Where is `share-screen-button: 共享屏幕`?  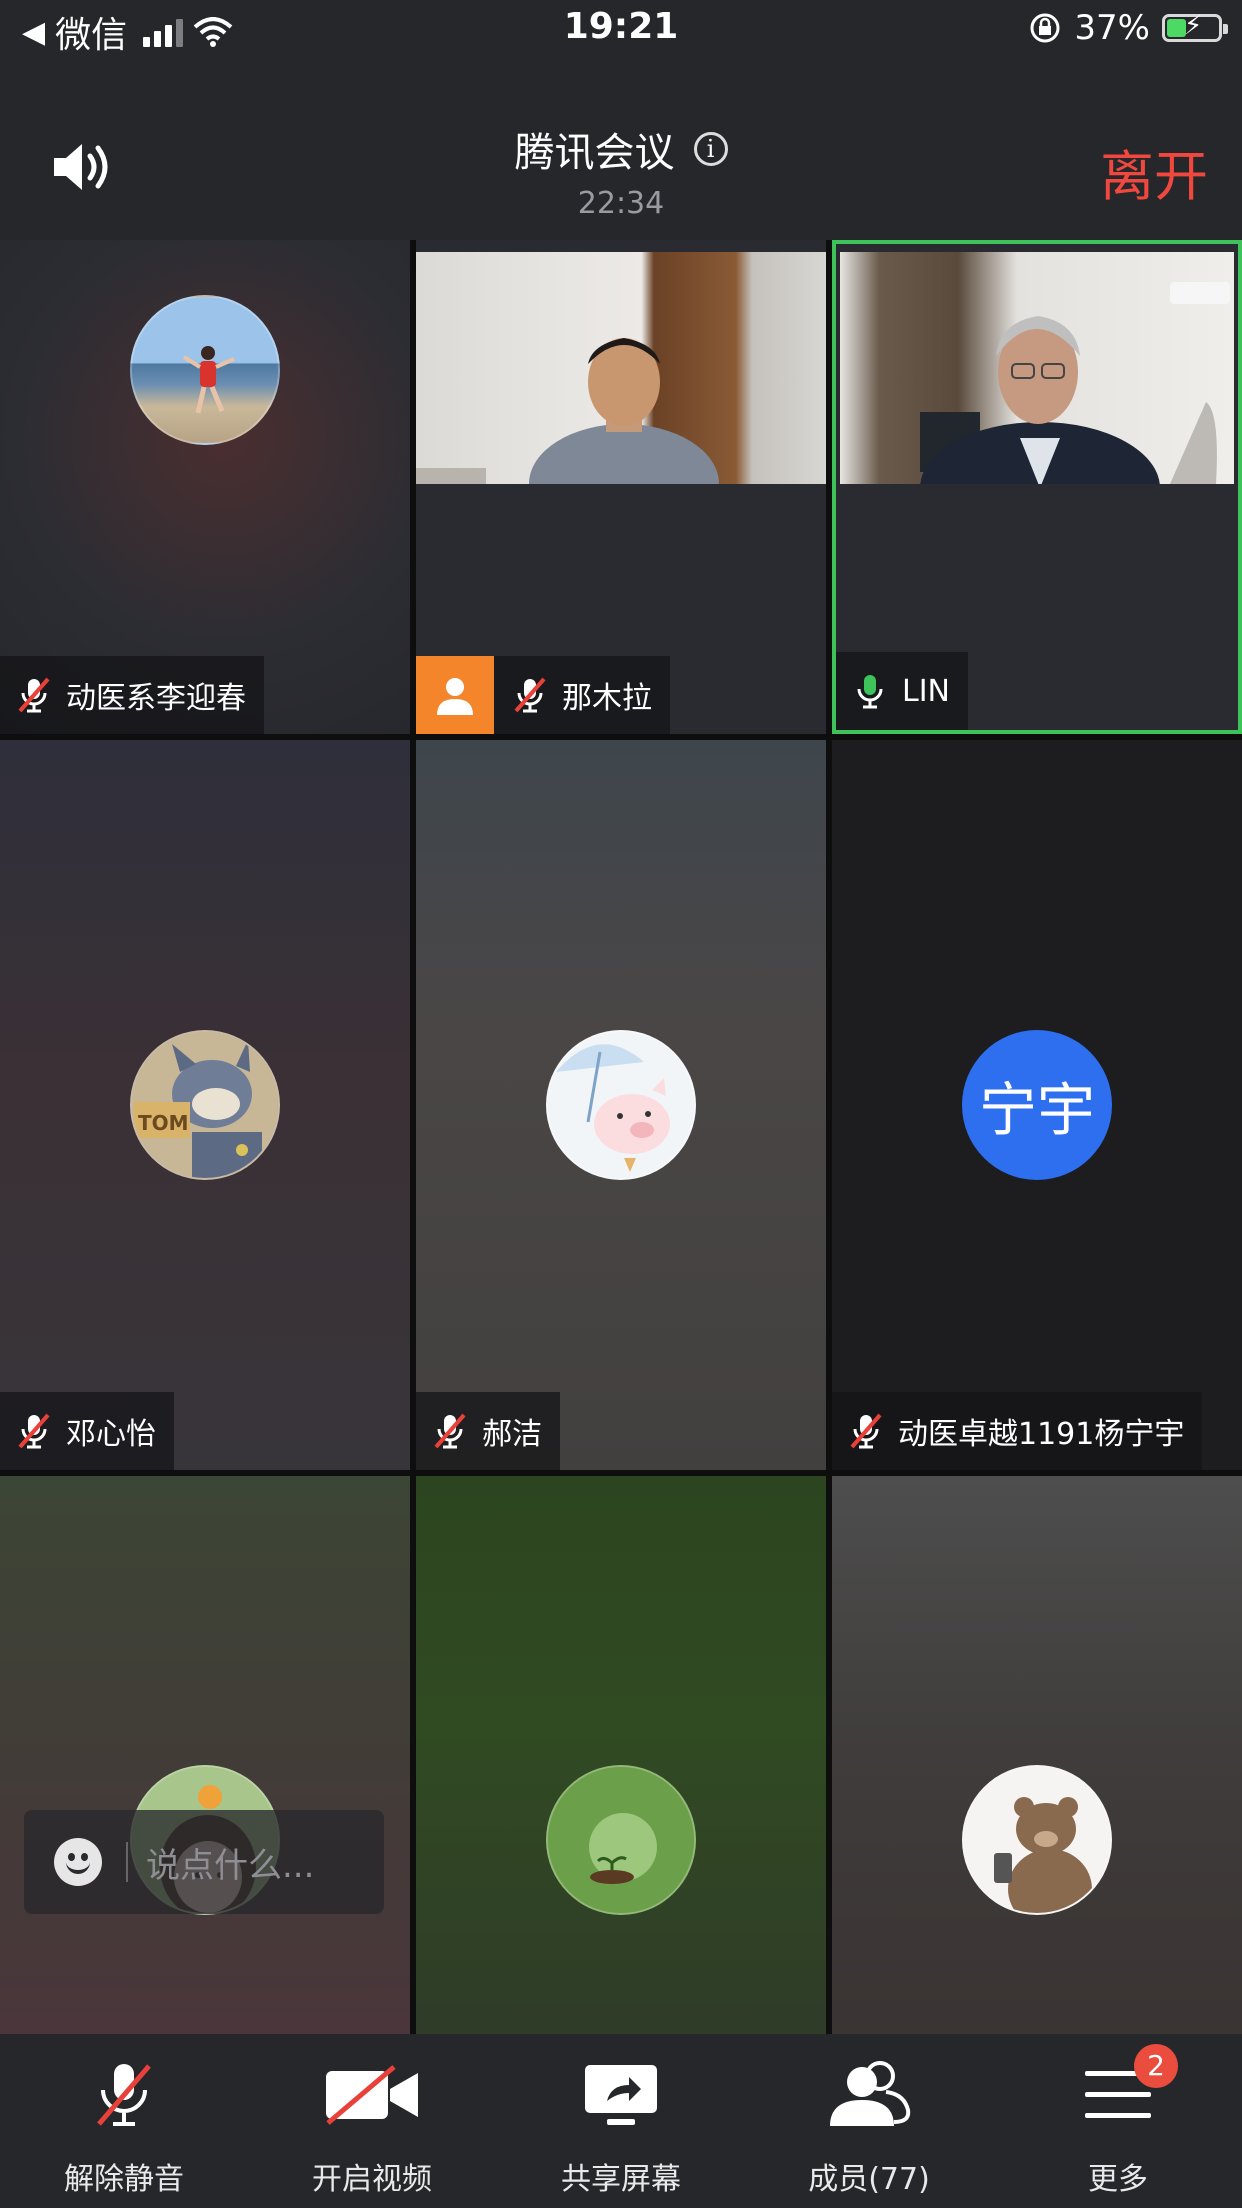 share-screen-button: 共享屏幕 is located at coordinates (621, 2121).